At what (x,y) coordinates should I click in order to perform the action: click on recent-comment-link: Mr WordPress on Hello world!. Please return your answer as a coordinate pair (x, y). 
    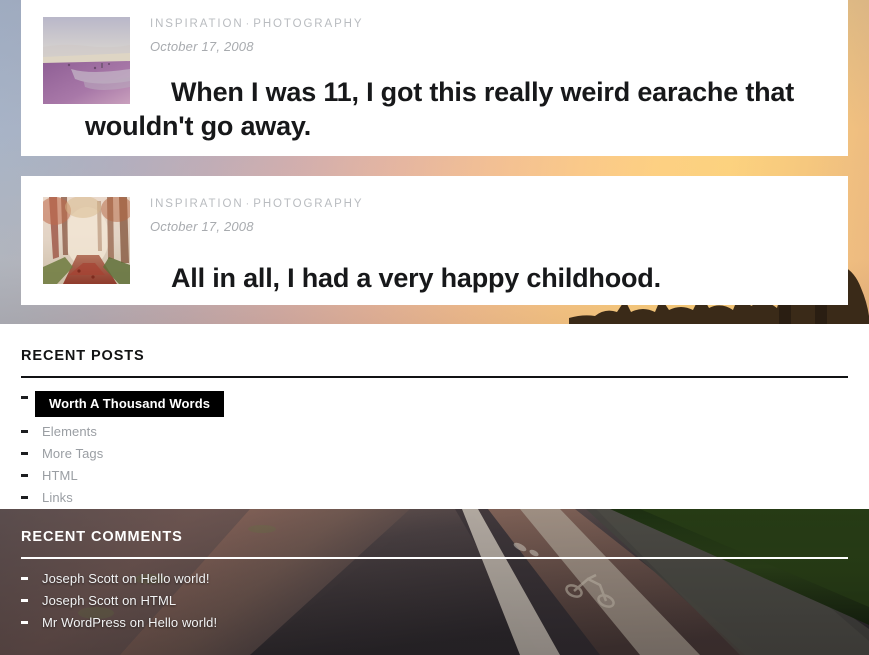
    Looking at the image, I should click on (129, 622).